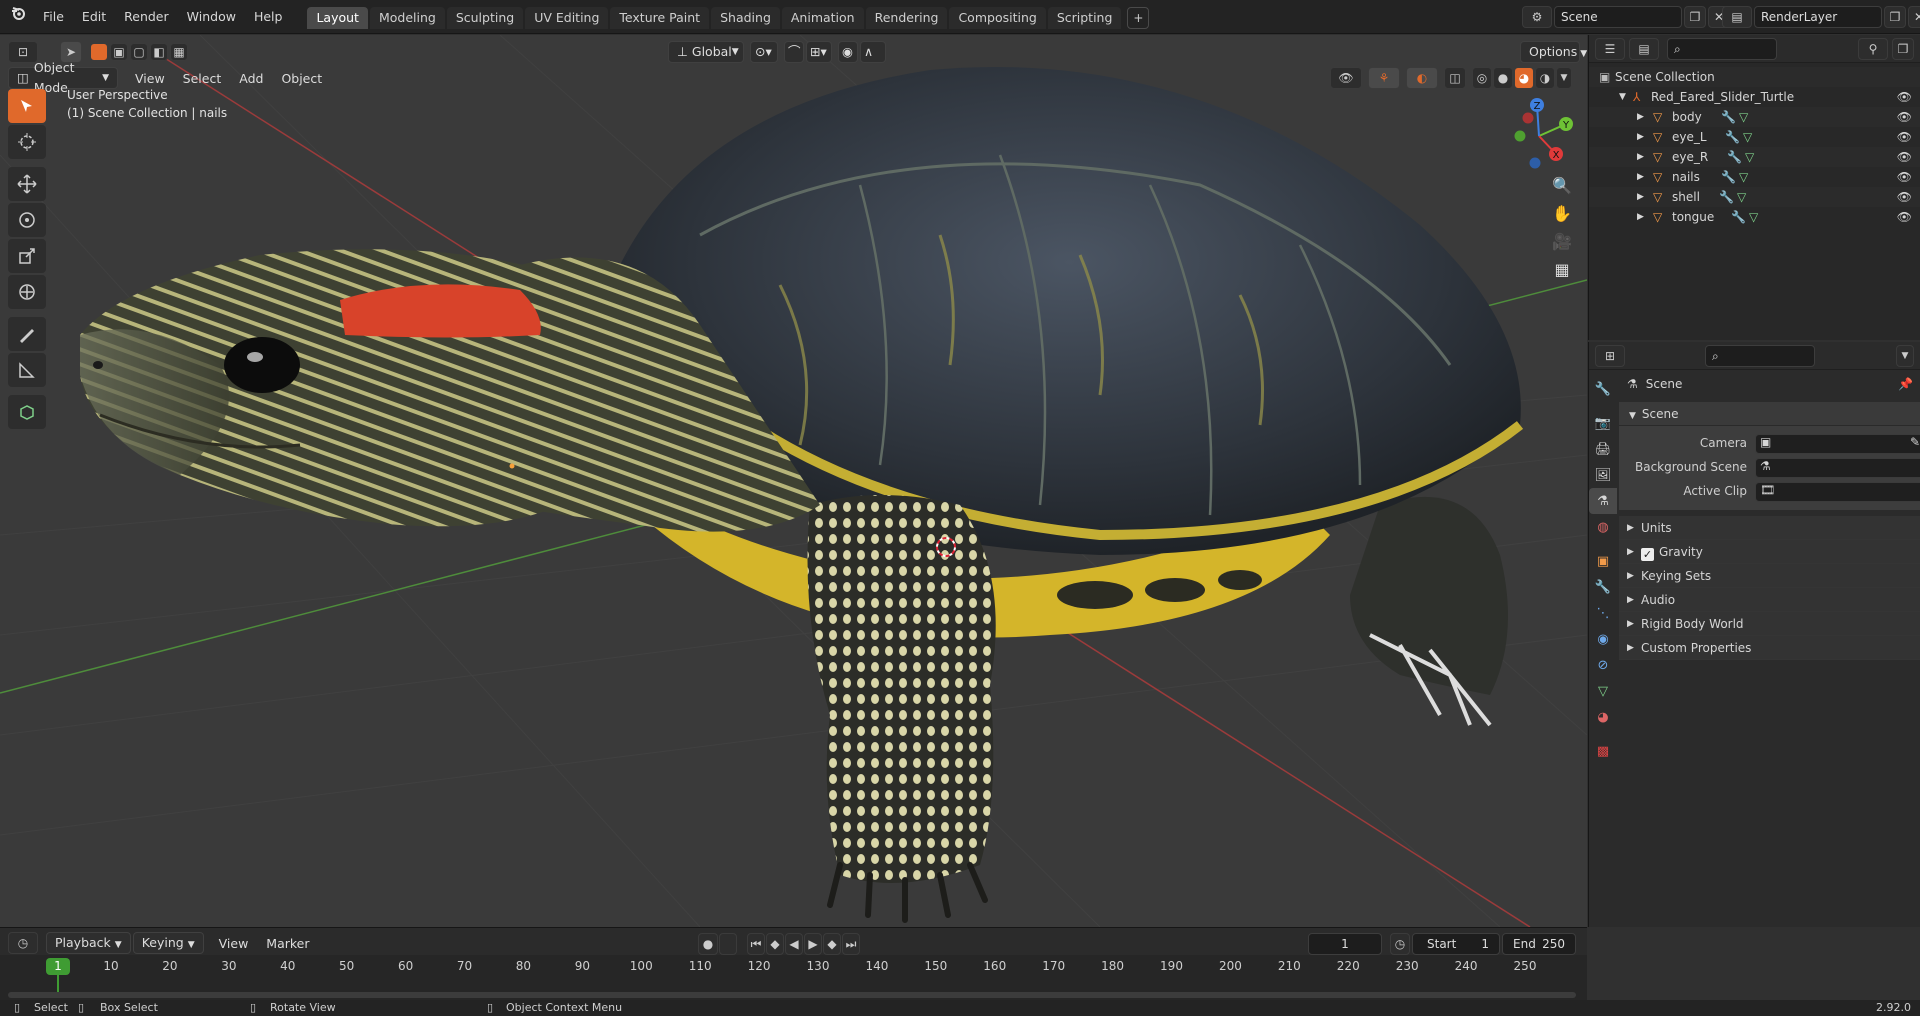  I want to click on new-scene-icon: ❐, so click(1695, 17).